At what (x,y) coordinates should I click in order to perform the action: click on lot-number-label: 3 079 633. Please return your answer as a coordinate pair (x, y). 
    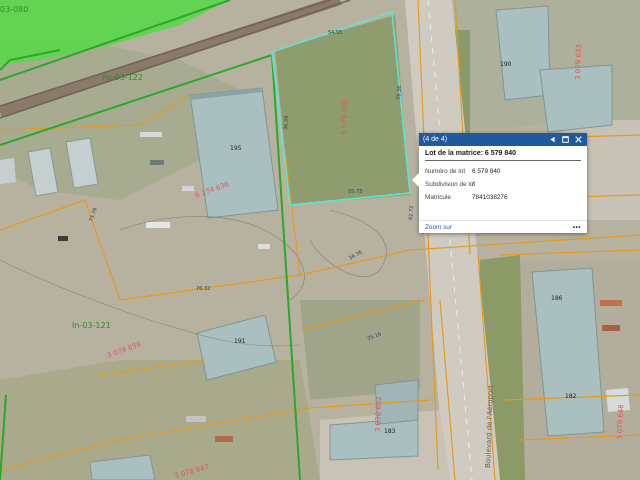
    Looking at the image, I should click on (578, 62).